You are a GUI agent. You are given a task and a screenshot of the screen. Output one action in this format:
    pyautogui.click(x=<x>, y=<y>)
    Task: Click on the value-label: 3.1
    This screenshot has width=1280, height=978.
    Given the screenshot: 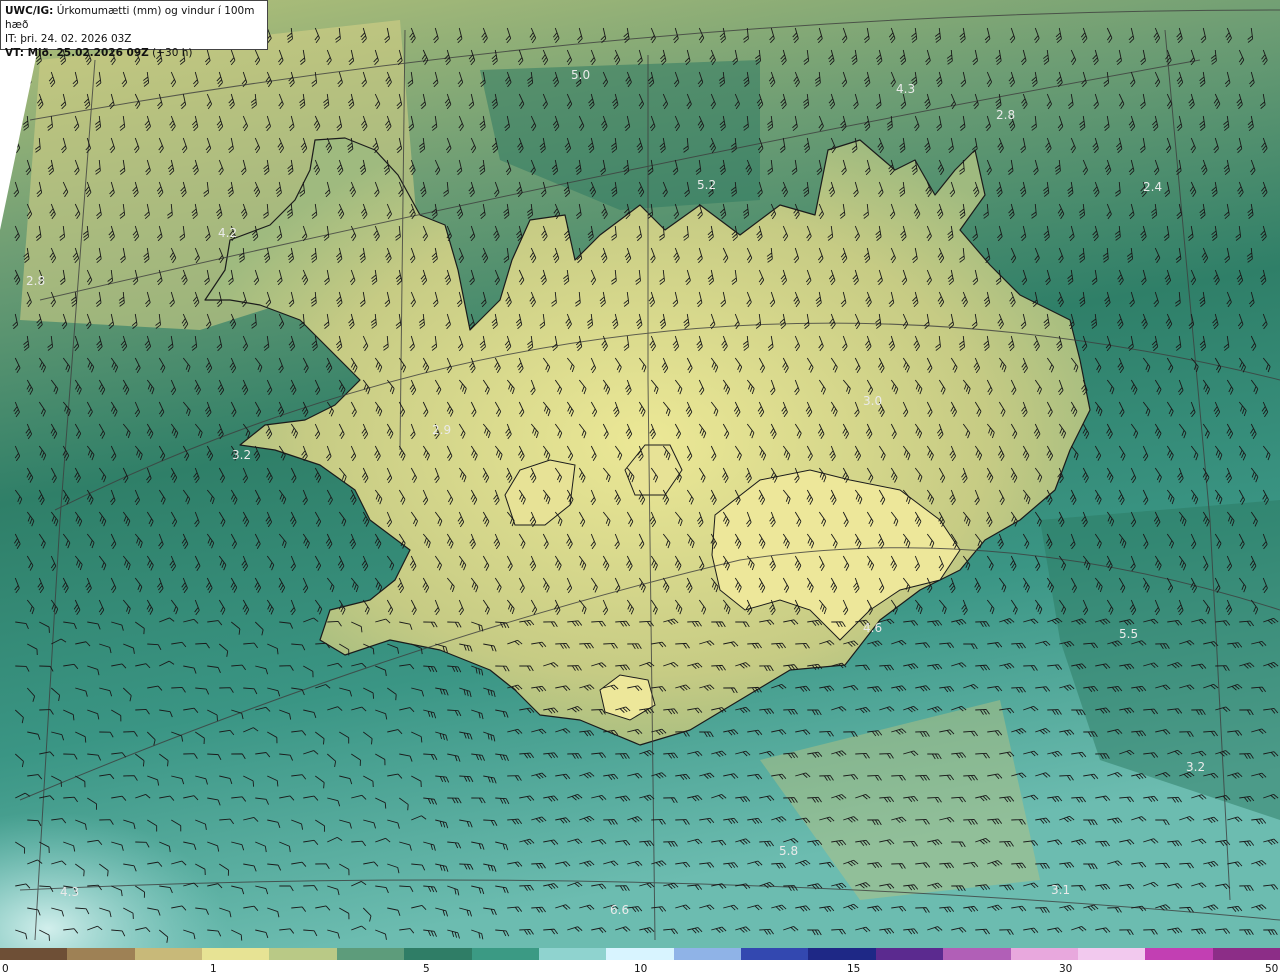 What is the action you would take?
    pyautogui.click(x=1060, y=890)
    